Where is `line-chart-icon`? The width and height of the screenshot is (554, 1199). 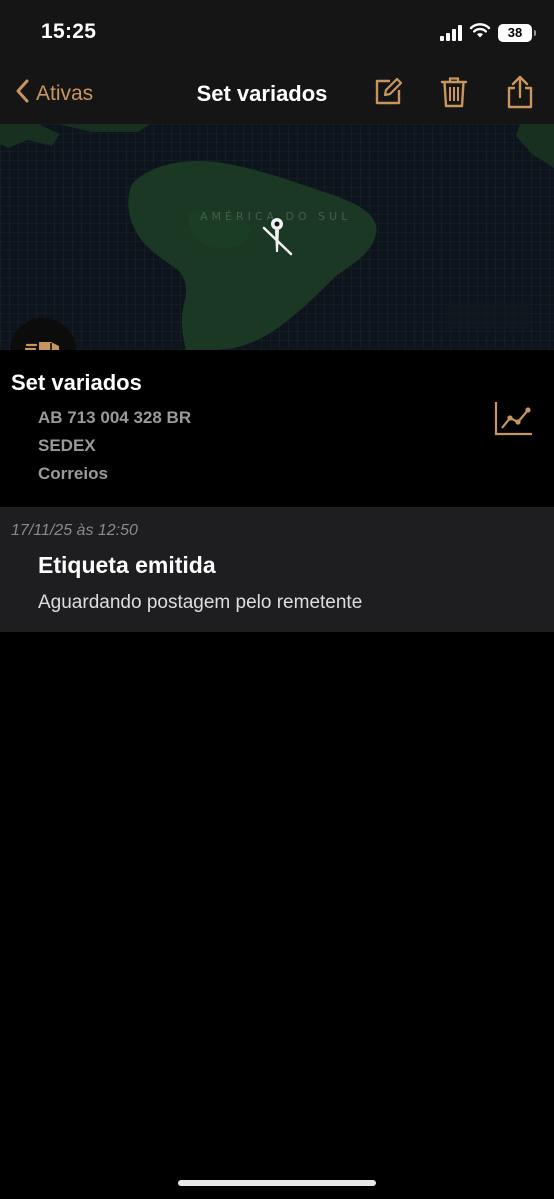
line-chart-icon is located at coordinates (514, 421).